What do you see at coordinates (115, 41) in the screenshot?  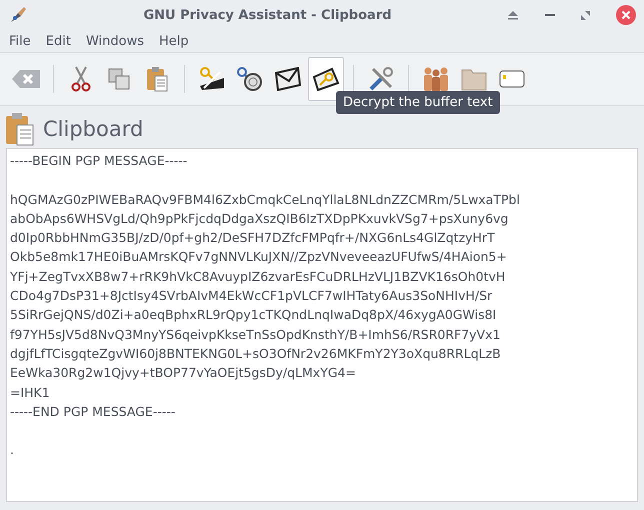 I see `menu-item: Windows` at bounding box center [115, 41].